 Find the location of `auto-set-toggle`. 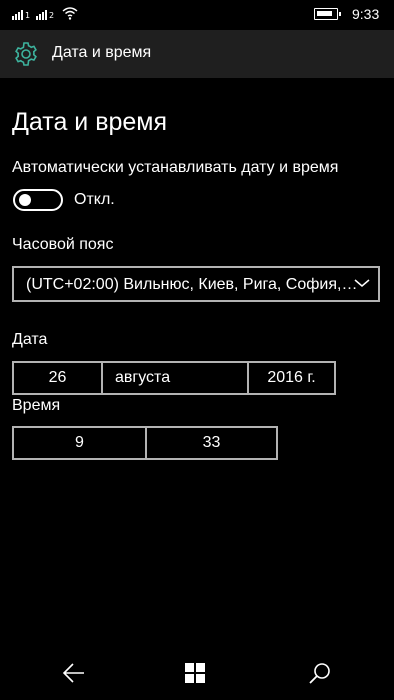

auto-set-toggle is located at coordinates (38, 200).